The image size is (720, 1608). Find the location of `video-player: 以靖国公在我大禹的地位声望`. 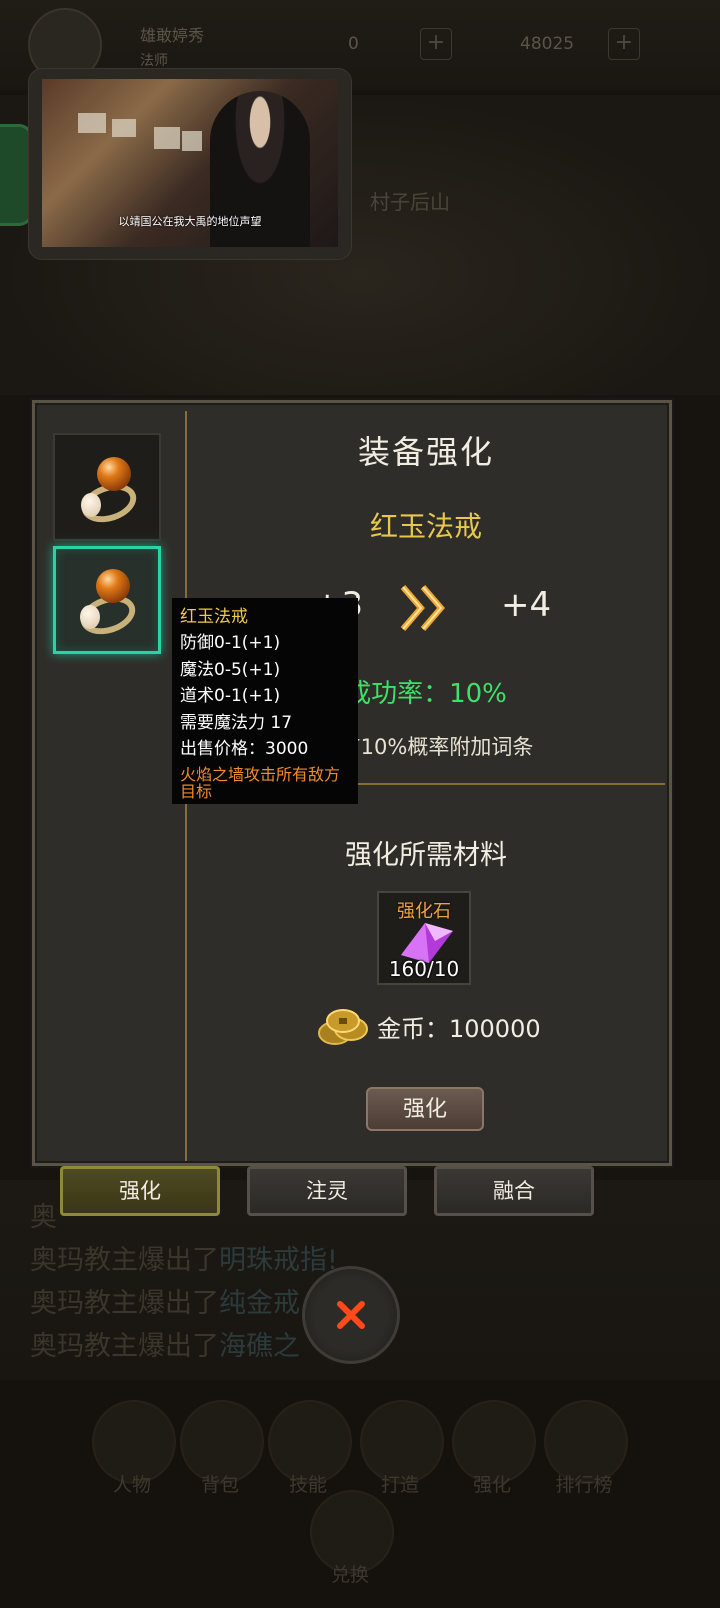

video-player: 以靖国公在我大禹的地位声望 is located at coordinates (190, 164).